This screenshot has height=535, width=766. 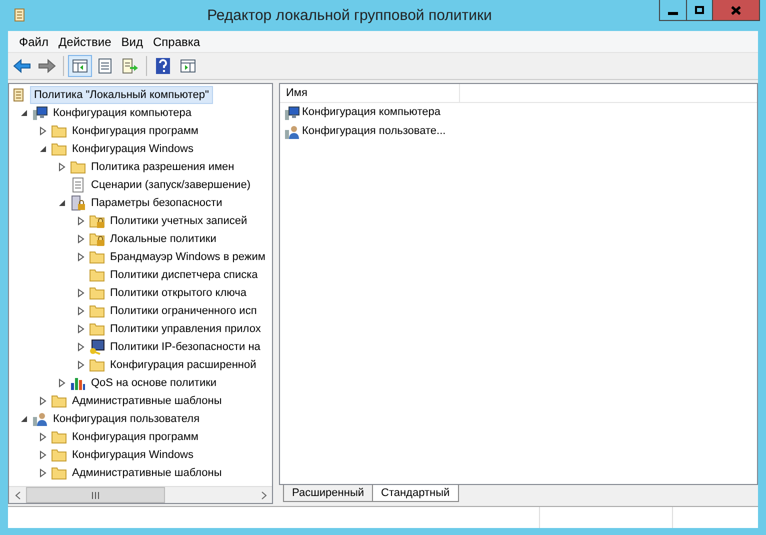 What do you see at coordinates (349, 16) in the screenshot?
I see `window-title: Редактор локальной групповой политики` at bounding box center [349, 16].